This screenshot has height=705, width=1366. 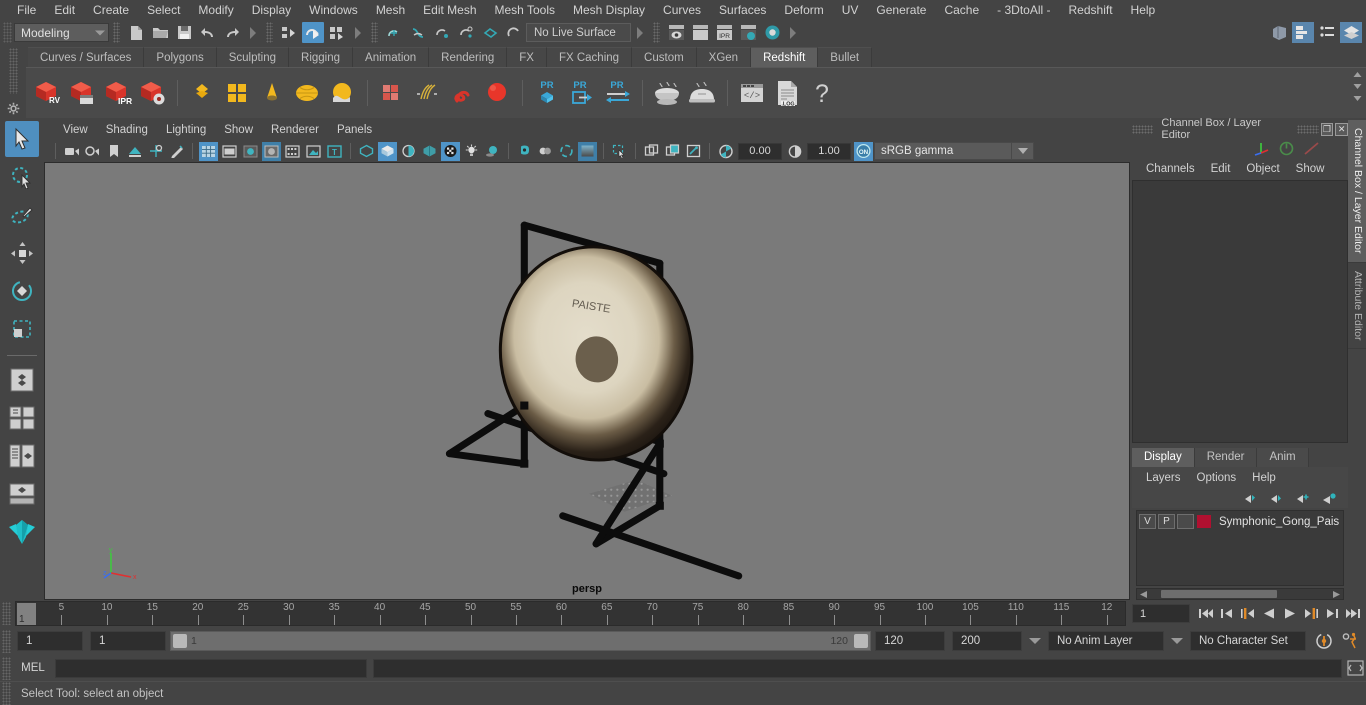 I want to click on shelf-button-redshift-ies-light, so click(x=342, y=93).